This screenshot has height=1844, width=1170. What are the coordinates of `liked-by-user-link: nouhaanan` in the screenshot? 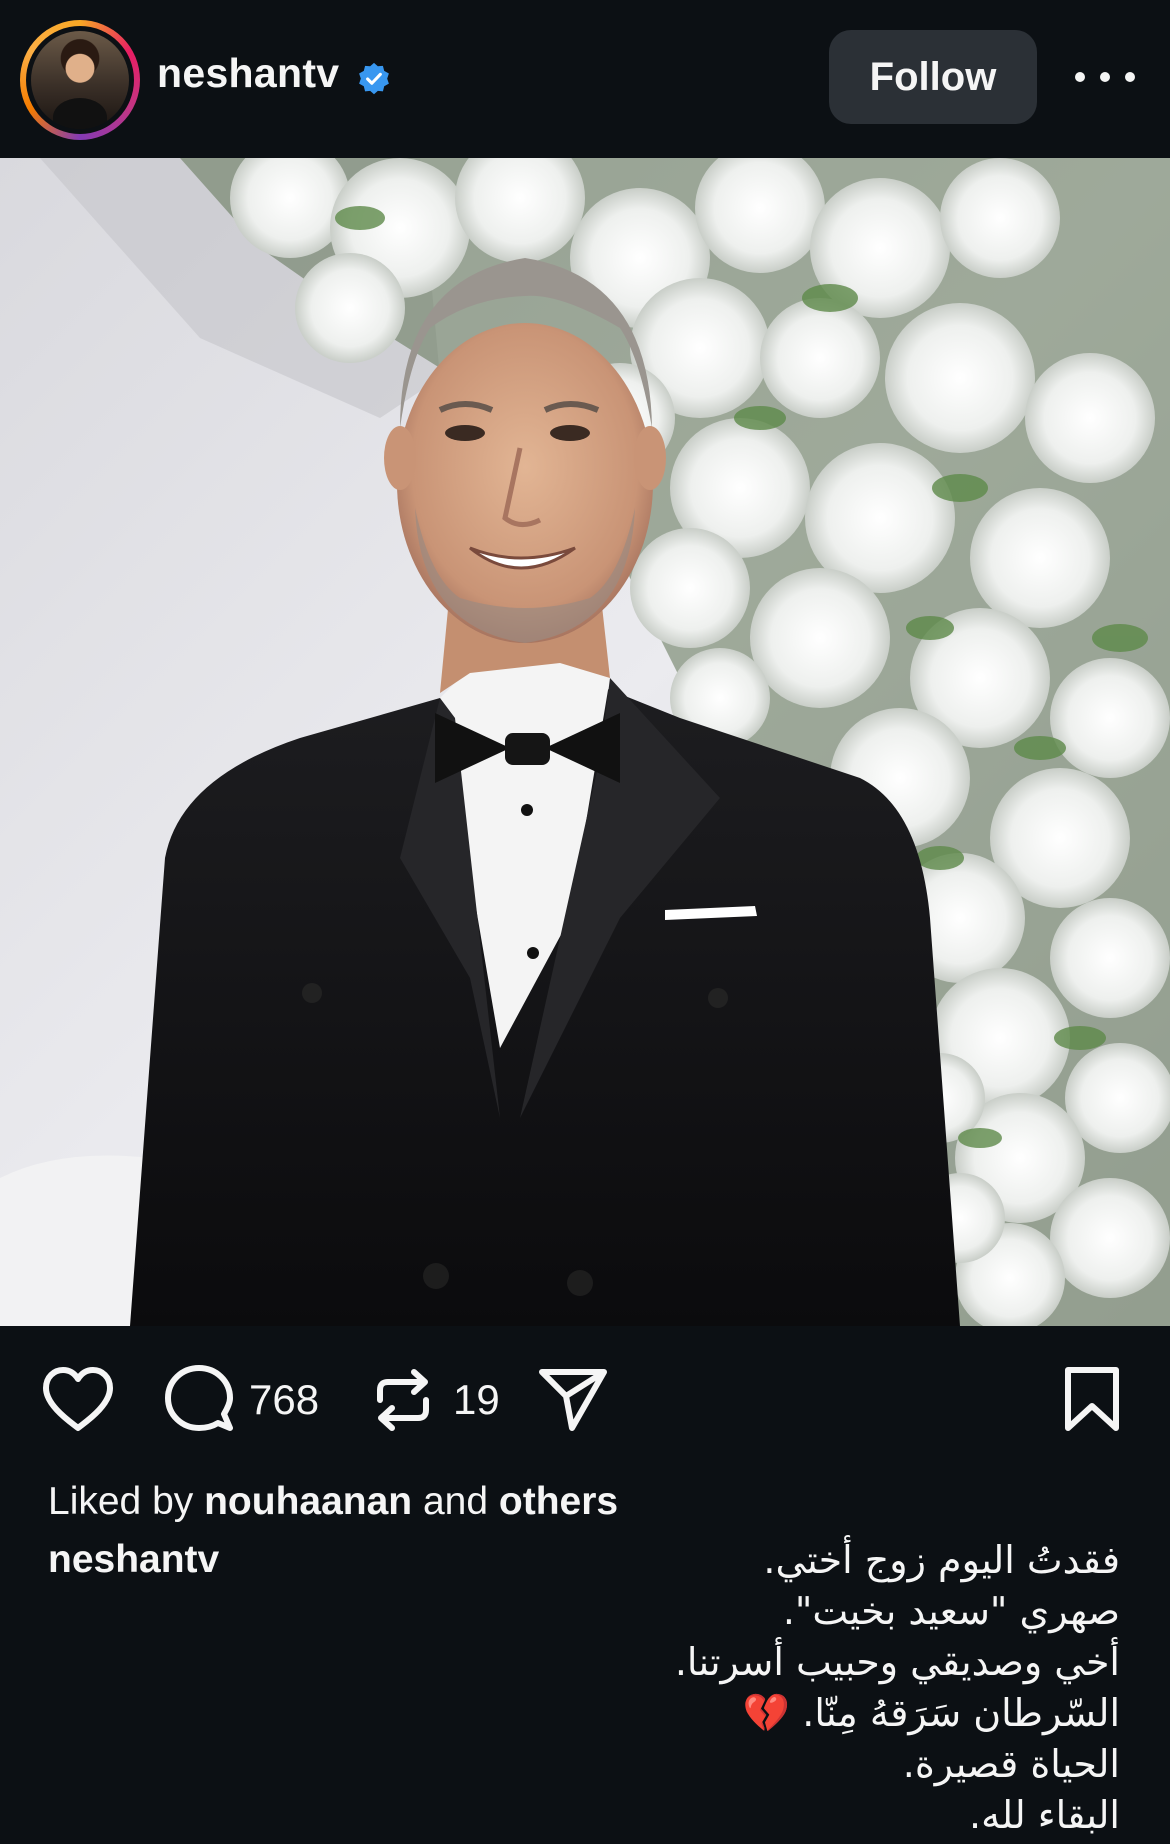 It's located at (308, 1501).